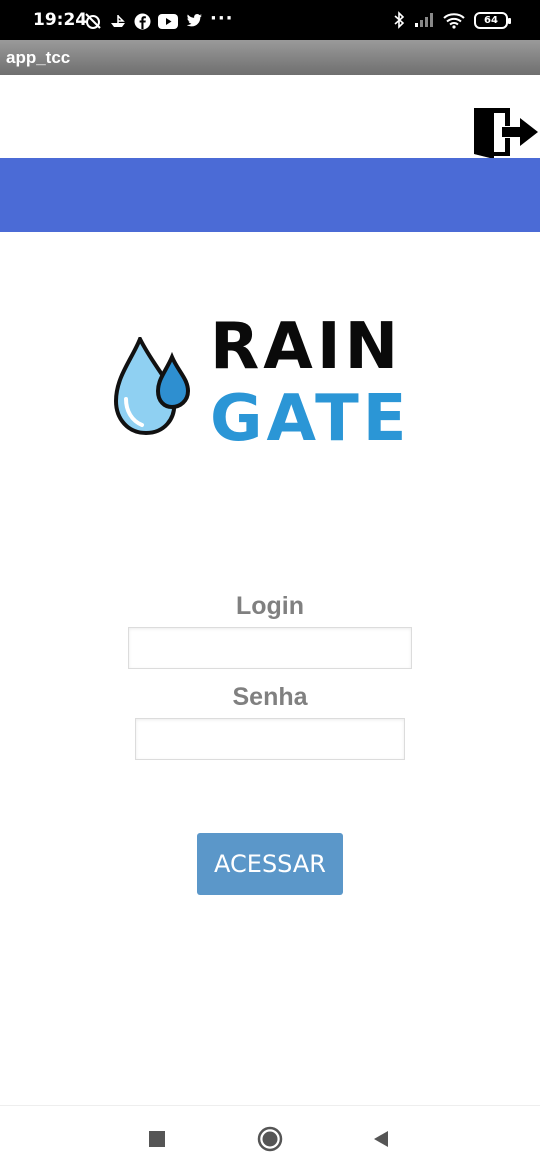 Image resolution: width=540 pixels, height=1170 pixels. I want to click on triangle-back-icon, so click(381, 1139).